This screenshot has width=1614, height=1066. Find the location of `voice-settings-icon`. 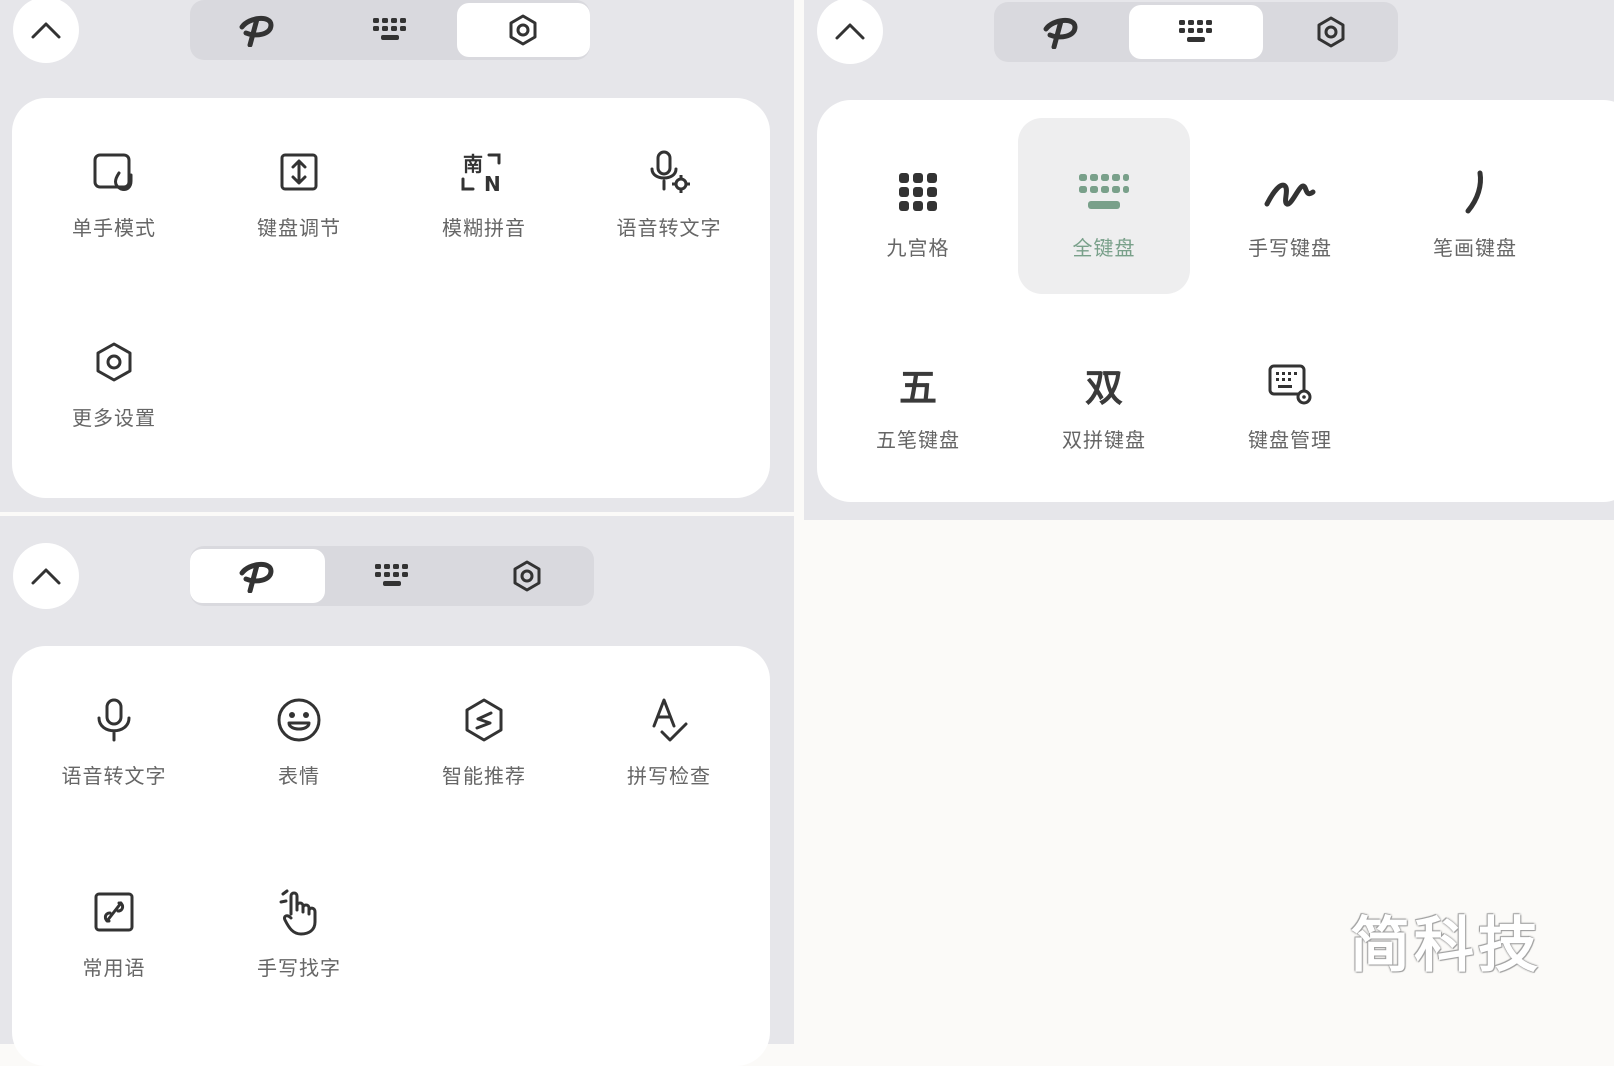

voice-settings-icon is located at coordinates (670, 171).